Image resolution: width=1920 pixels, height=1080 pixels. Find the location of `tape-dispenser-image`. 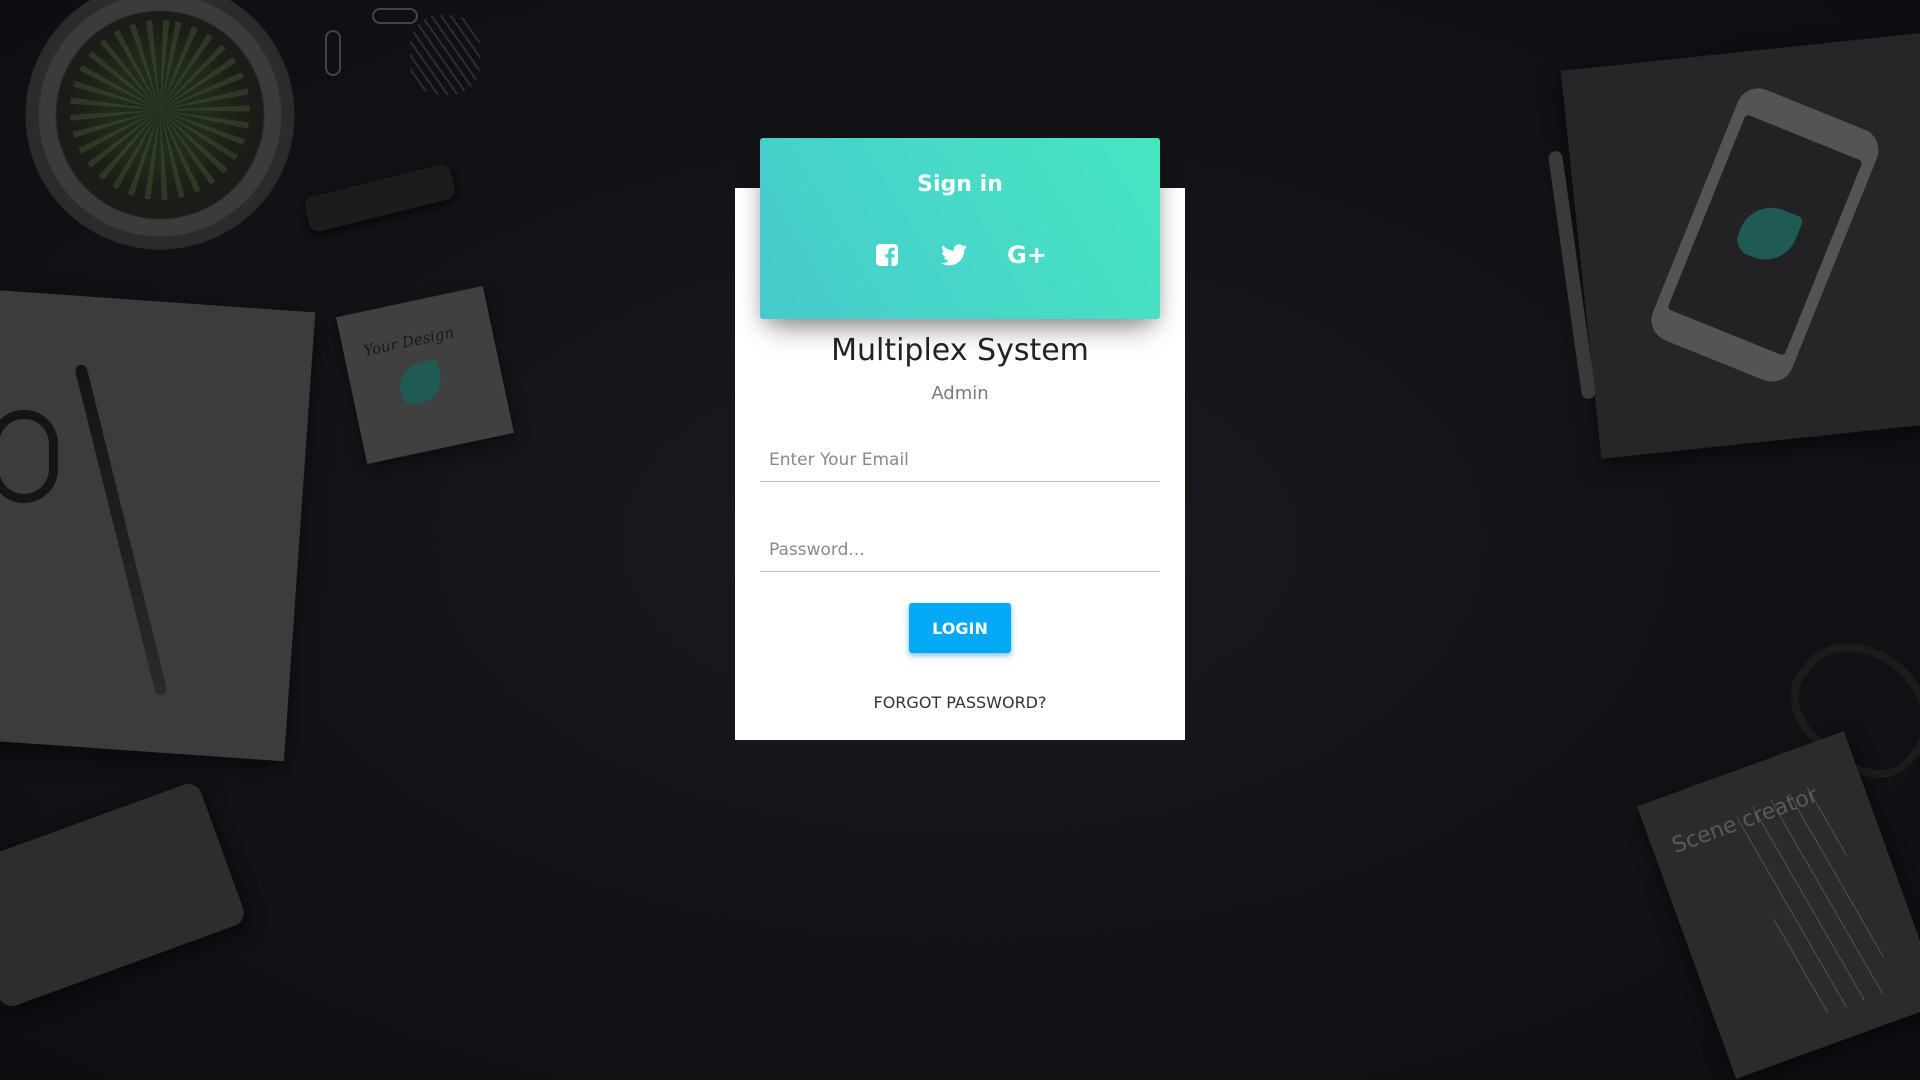

tape-dispenser-image is located at coordinates (124, 895).